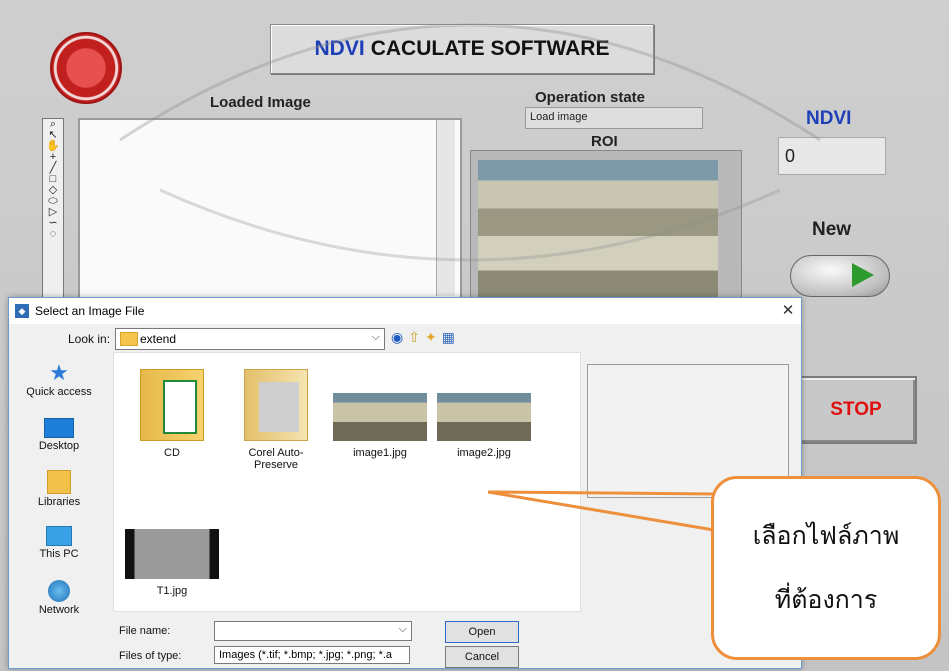 This screenshot has height=671, width=949. What do you see at coordinates (451, 337) in the screenshot?
I see `view-menu-icon: ▦` at bounding box center [451, 337].